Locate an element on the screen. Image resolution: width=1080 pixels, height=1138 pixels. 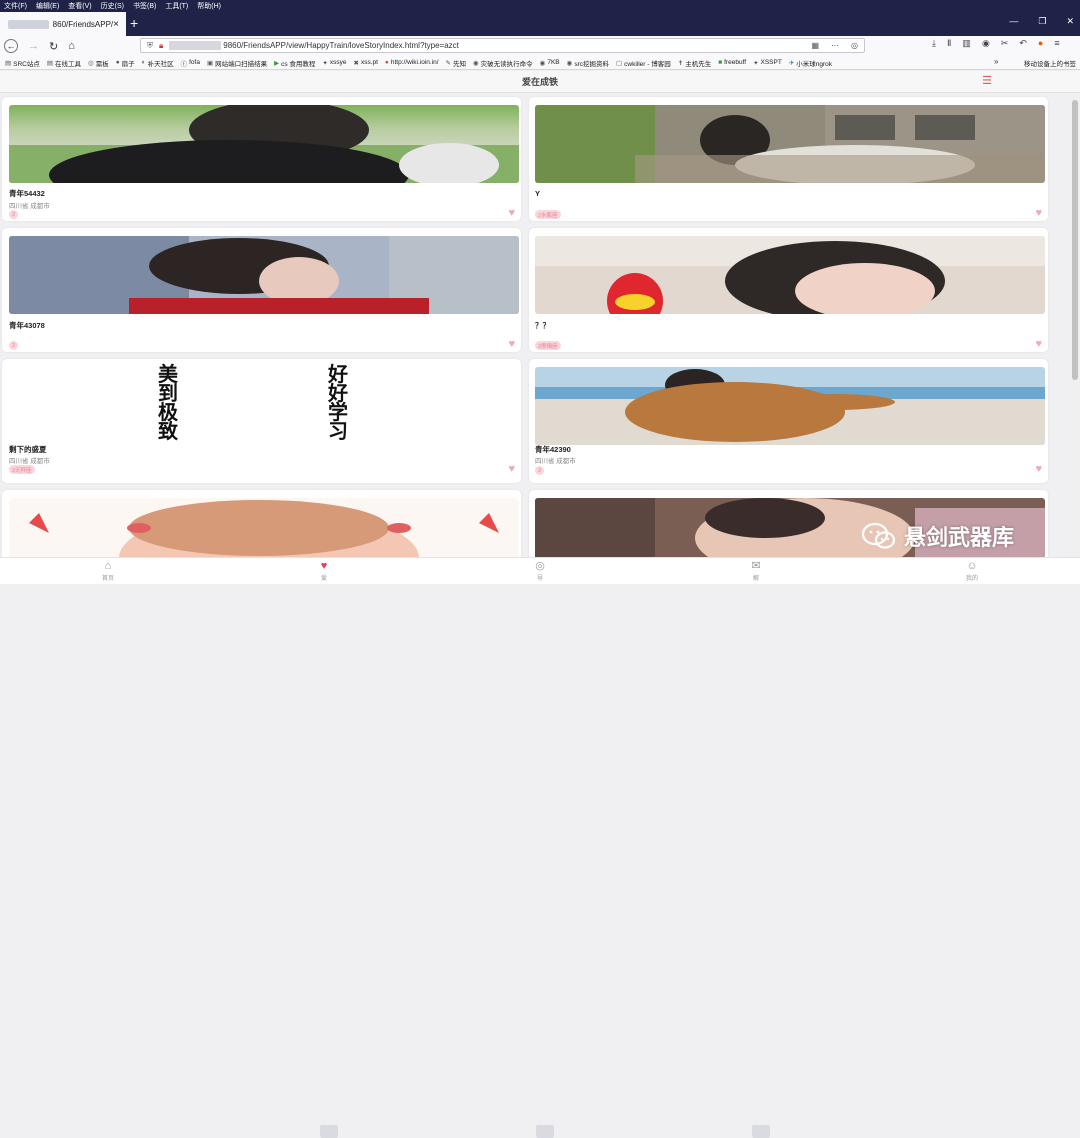
minimize-icon: — is located at coordinates (1013, 21).